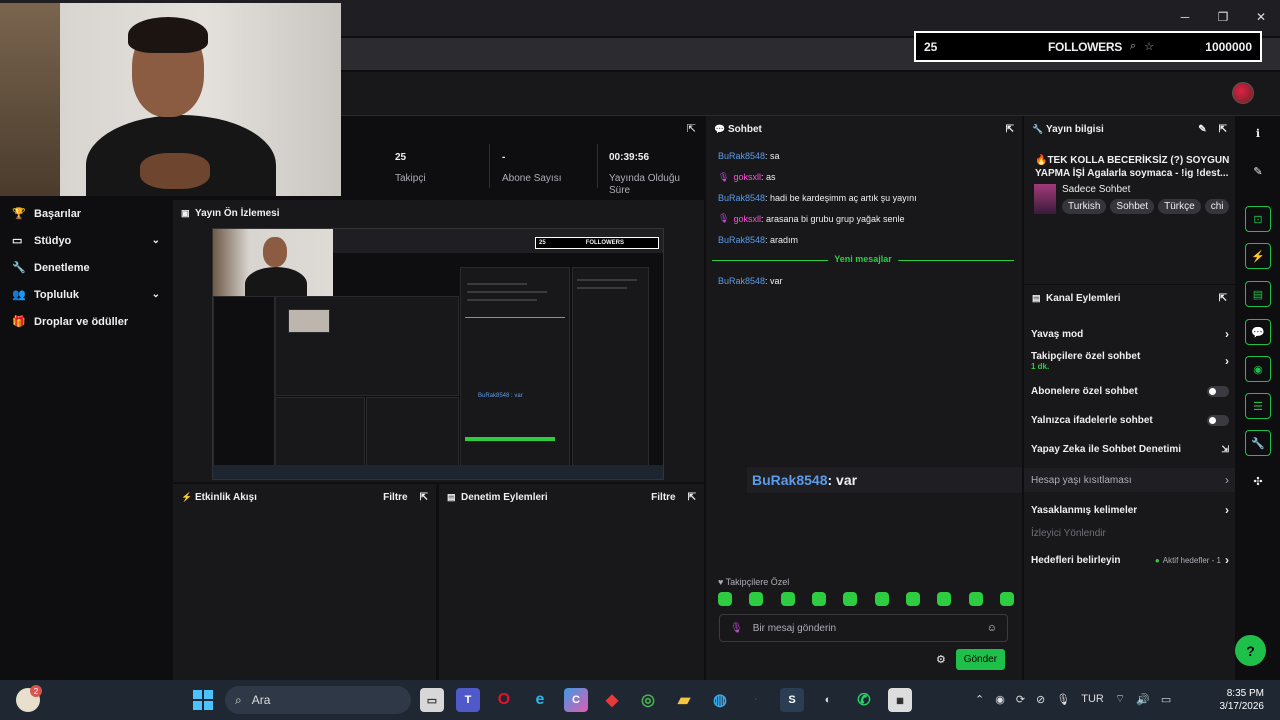 The height and width of the screenshot is (720, 1280). Describe the element at coordinates (1120, 699) in the screenshot. I see `wifi-icon: ⌔` at that location.